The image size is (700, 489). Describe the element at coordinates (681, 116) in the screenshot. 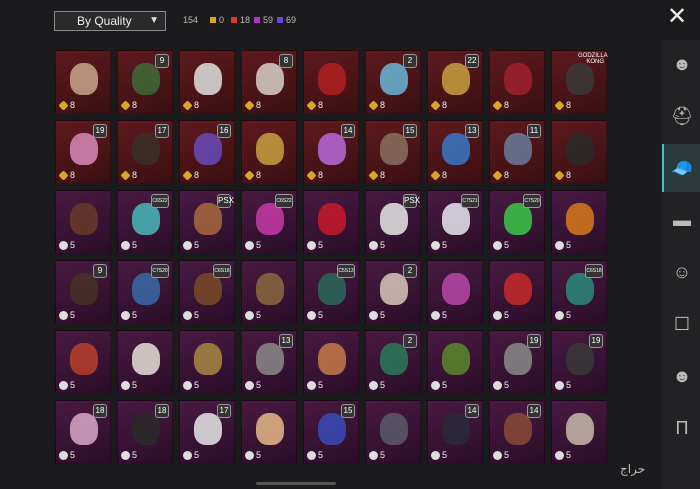

I see `helmet-tab: ⛑` at that location.